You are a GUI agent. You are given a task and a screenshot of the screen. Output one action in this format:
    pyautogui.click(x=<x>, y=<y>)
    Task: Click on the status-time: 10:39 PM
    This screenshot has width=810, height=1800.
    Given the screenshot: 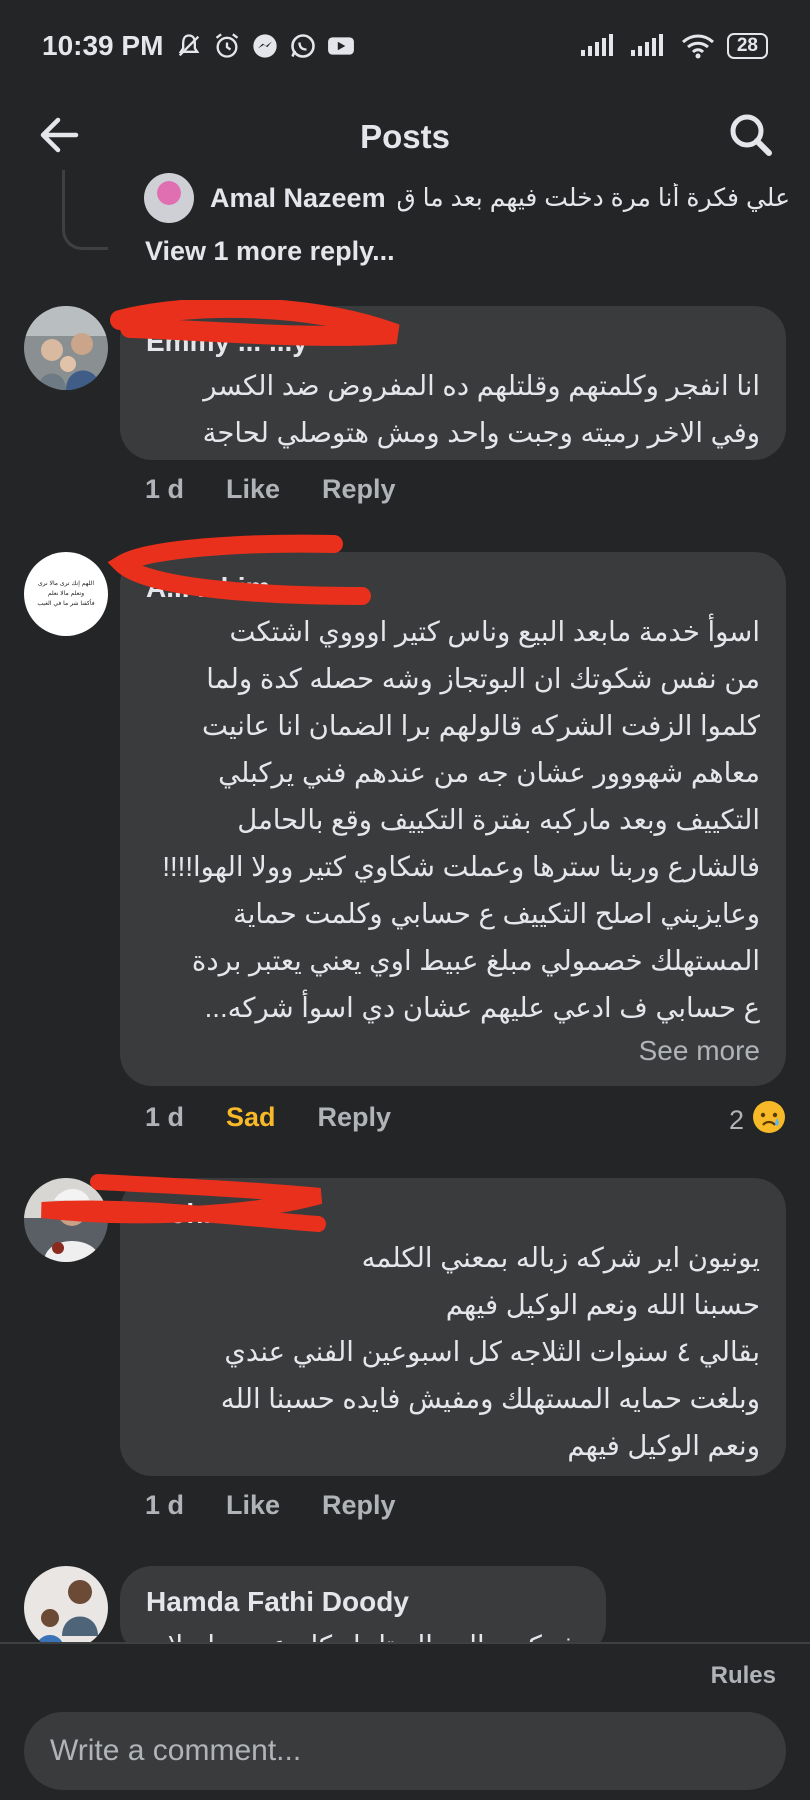 What is the action you would take?
    pyautogui.click(x=103, y=45)
    